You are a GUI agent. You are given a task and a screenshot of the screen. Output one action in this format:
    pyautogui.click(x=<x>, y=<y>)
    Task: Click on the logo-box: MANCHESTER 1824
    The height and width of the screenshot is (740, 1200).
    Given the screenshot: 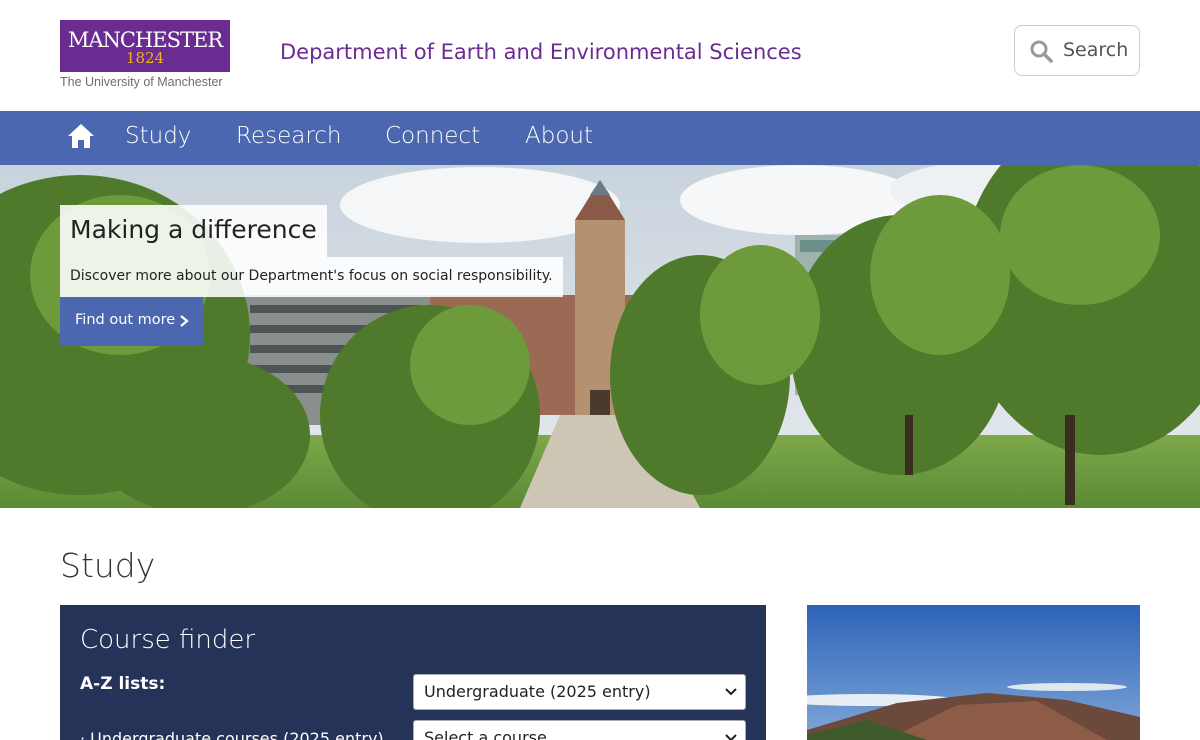 What is the action you would take?
    pyautogui.click(x=145, y=46)
    